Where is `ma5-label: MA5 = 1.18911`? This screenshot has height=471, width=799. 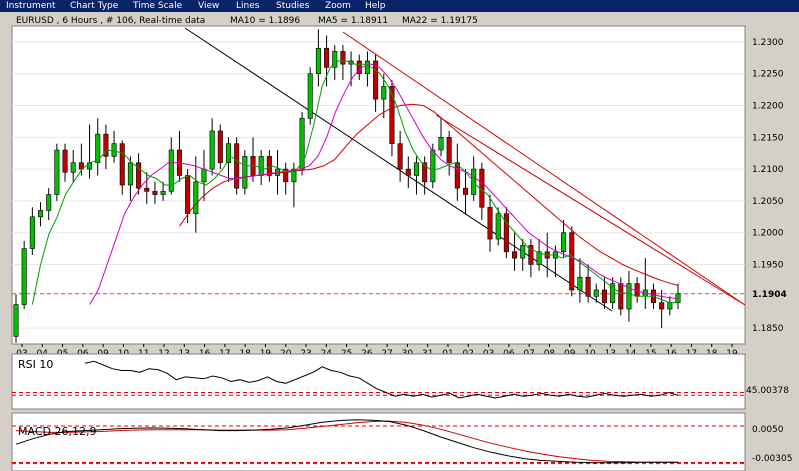
ma5-label: MA5 = 1.18911 is located at coordinates (353, 21).